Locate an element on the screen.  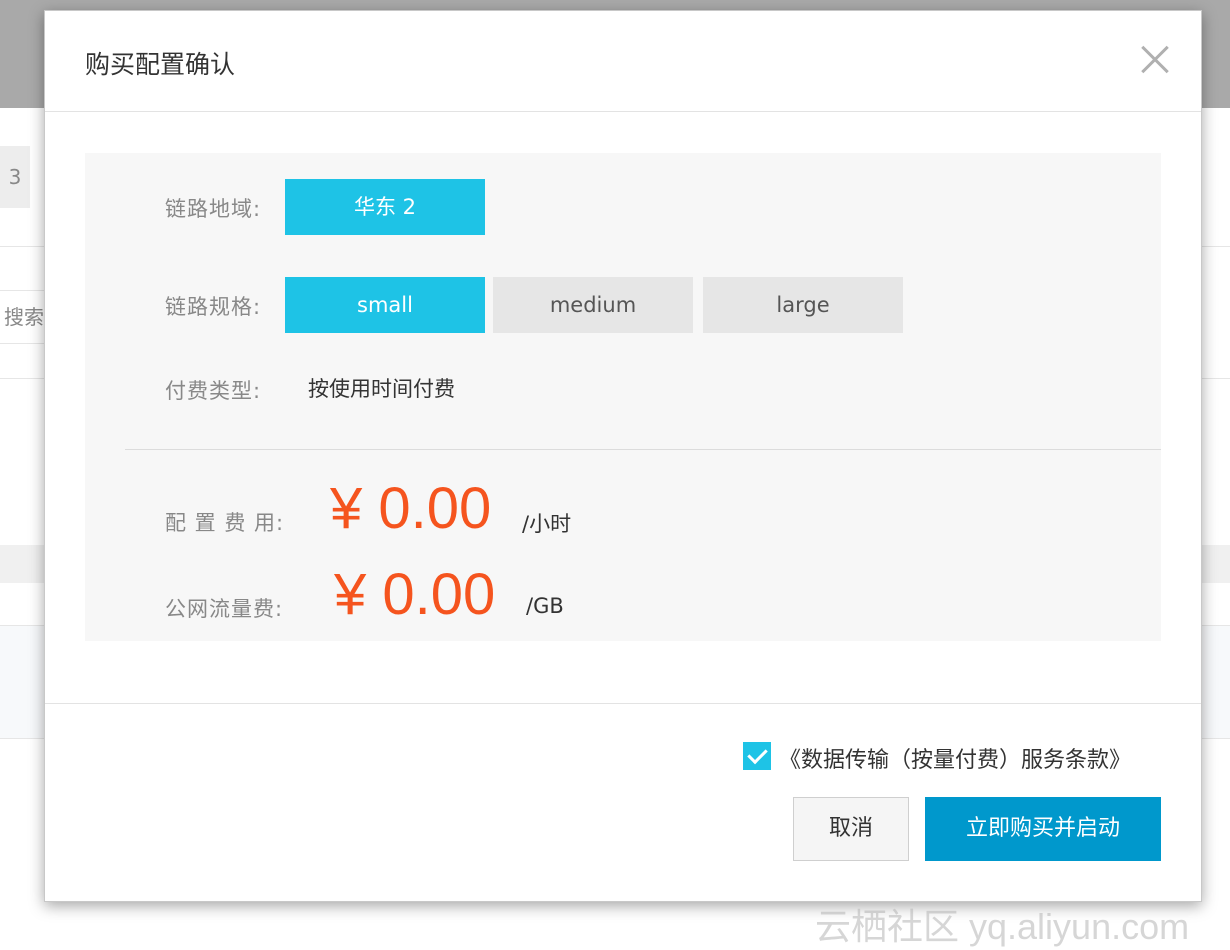
spec-option-medium: medium is located at coordinates (593, 305).